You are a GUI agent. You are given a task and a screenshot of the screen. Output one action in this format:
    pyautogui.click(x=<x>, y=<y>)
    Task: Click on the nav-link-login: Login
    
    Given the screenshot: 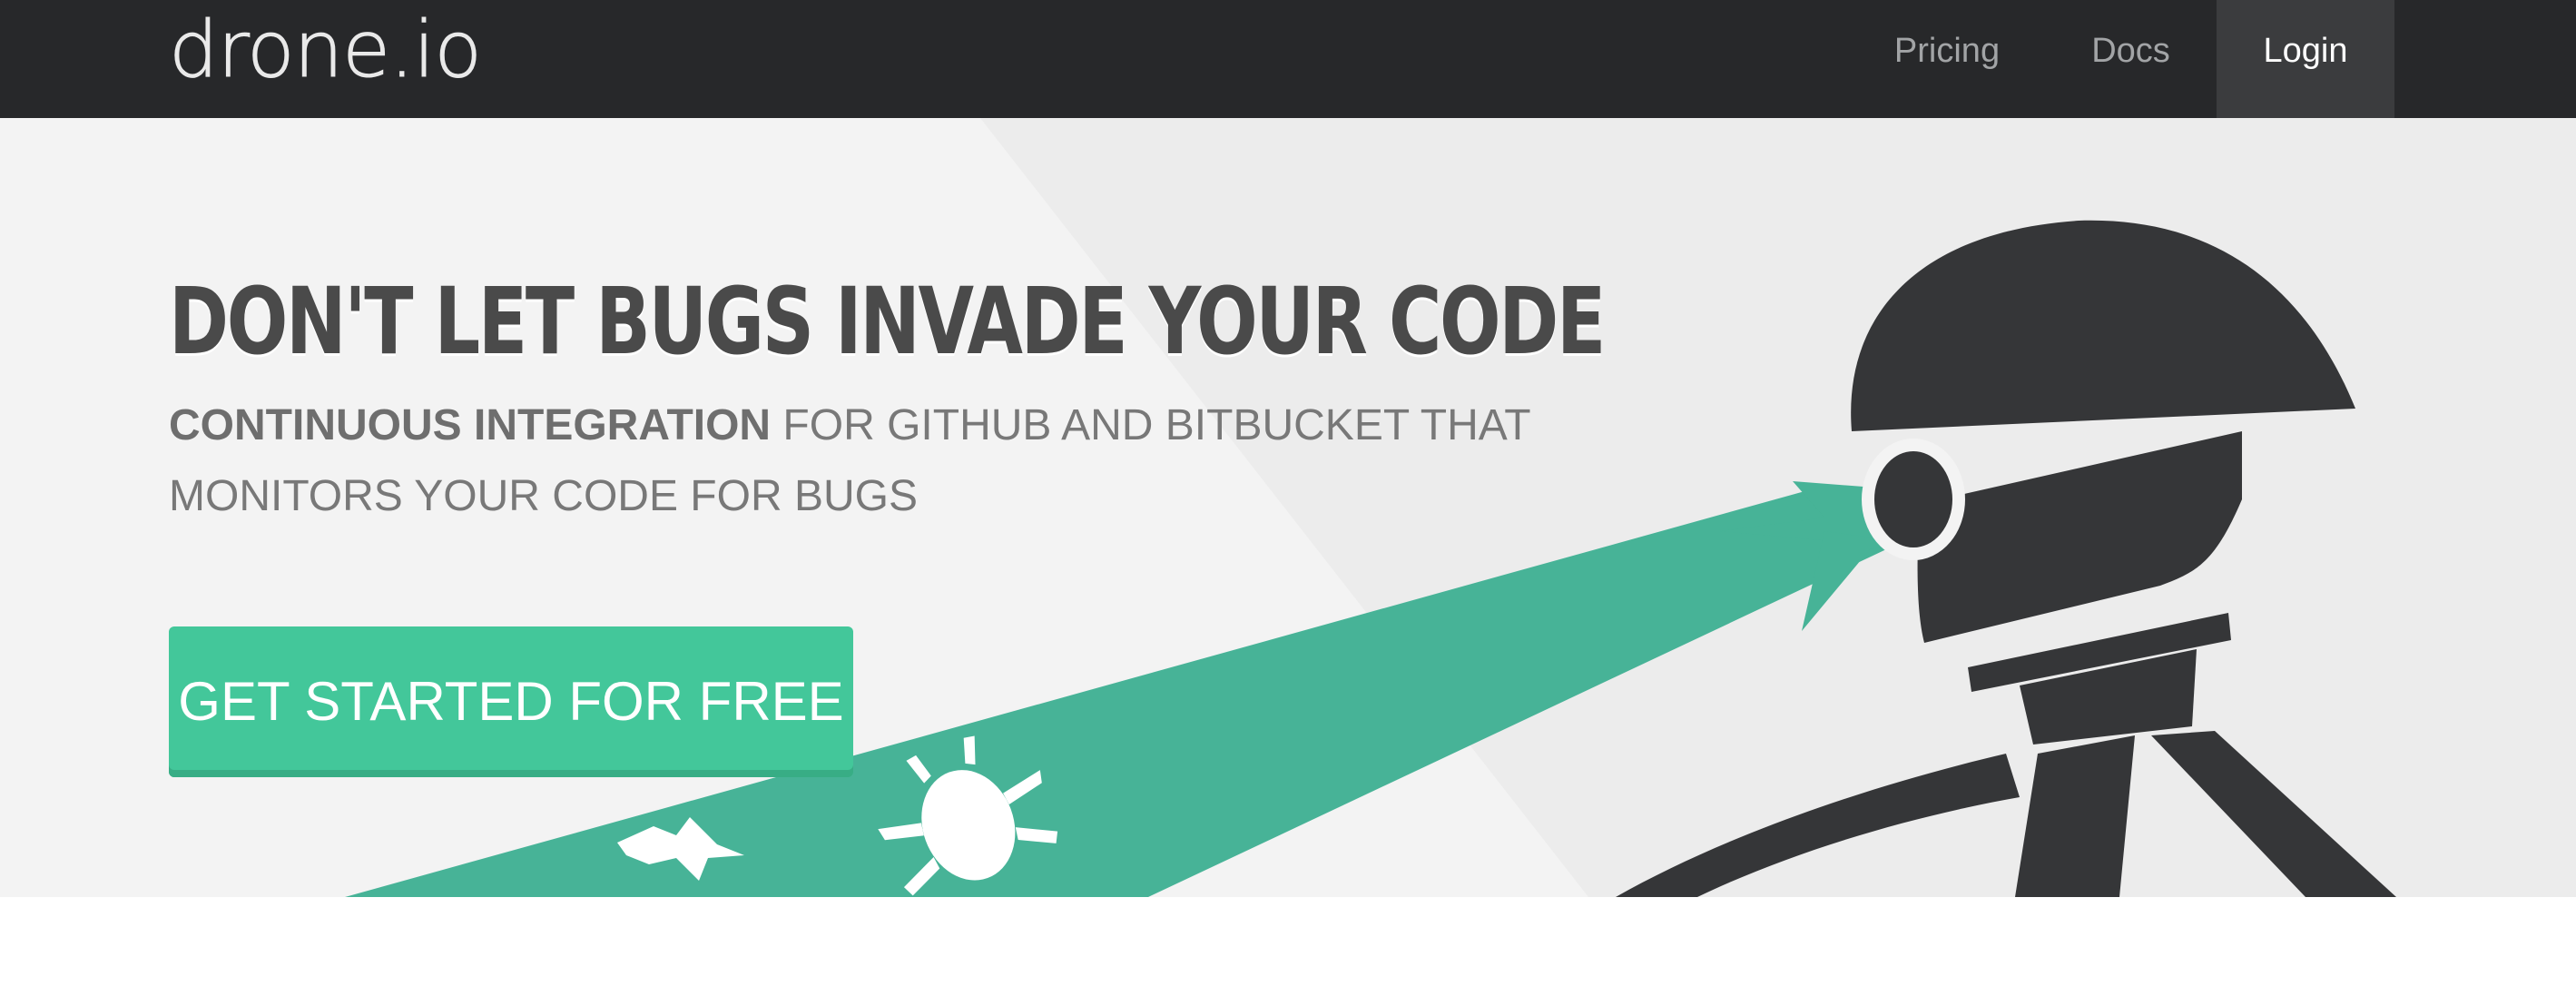 What is the action you would take?
    pyautogui.click(x=2305, y=59)
    